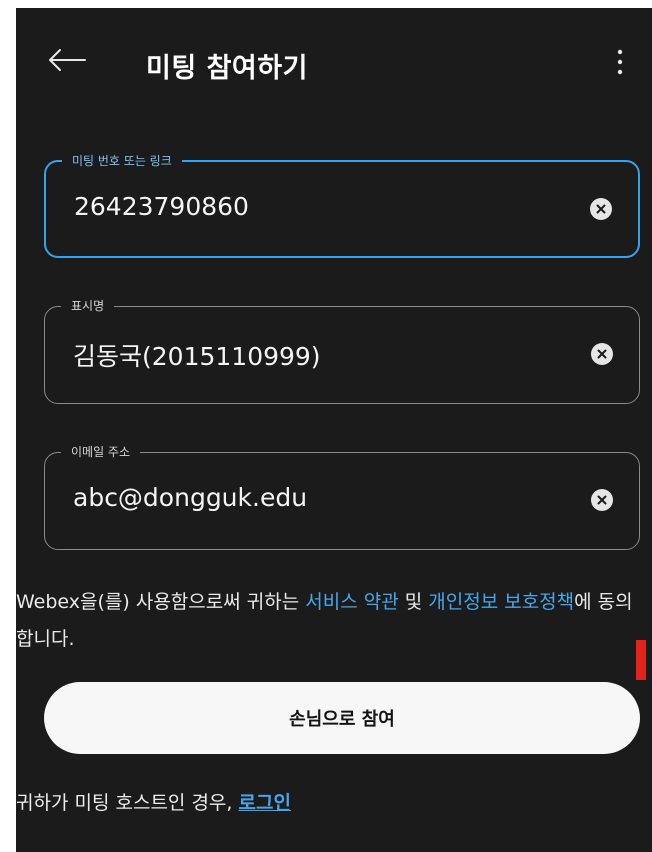  I want to click on page-title: 미팅 참여하기, so click(227, 68).